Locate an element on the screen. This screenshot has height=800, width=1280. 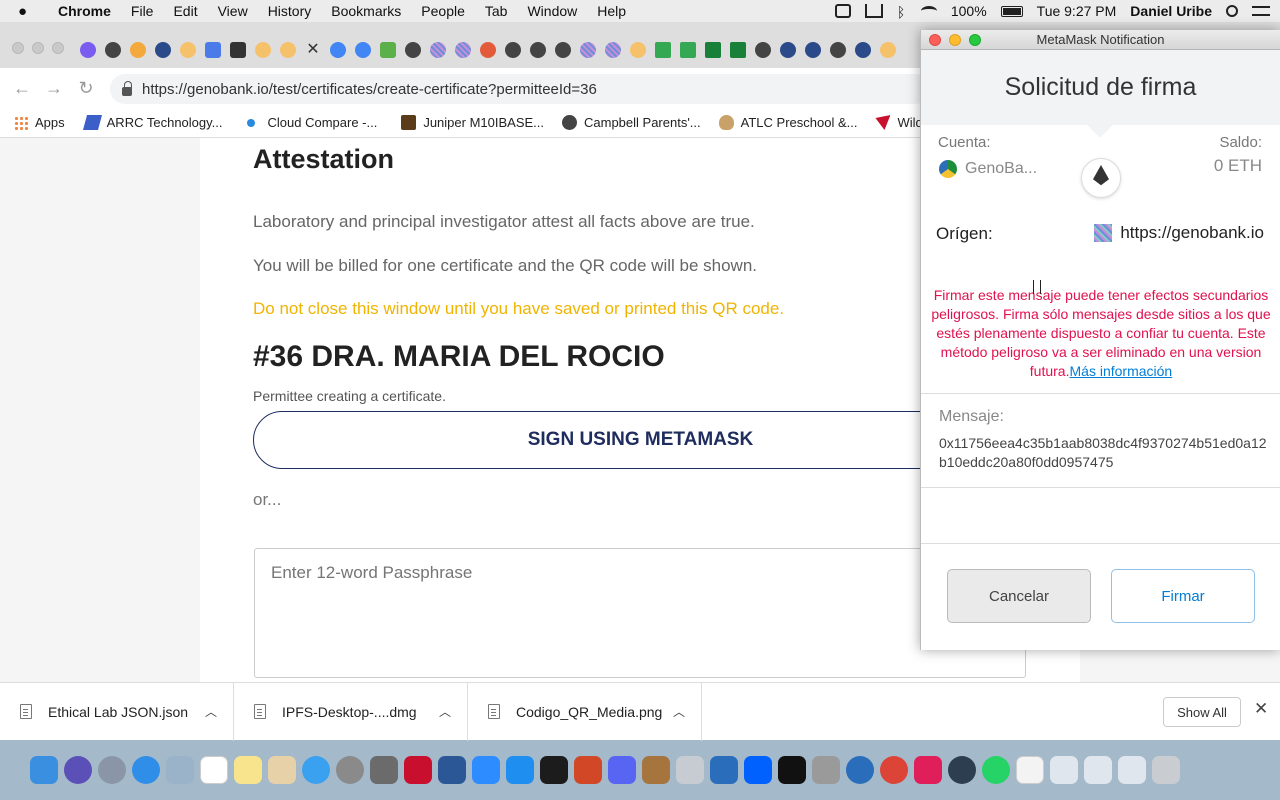
archive-icon is located at coordinates (656, 770).